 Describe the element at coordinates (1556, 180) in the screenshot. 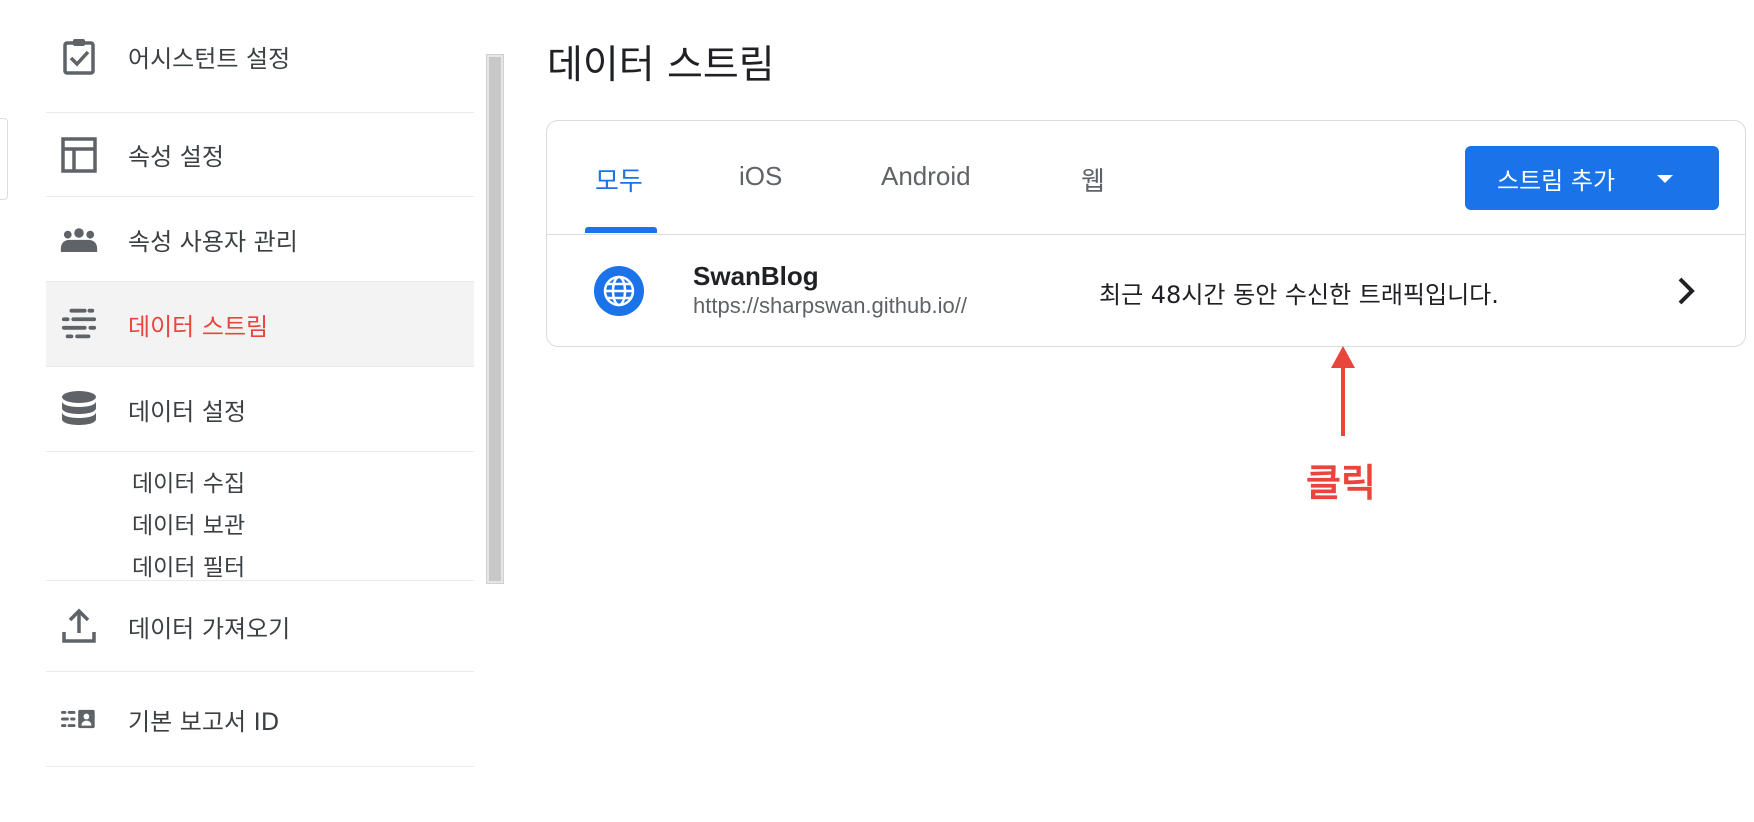

I see `add-stream-button-label: 스트림 추가` at that location.